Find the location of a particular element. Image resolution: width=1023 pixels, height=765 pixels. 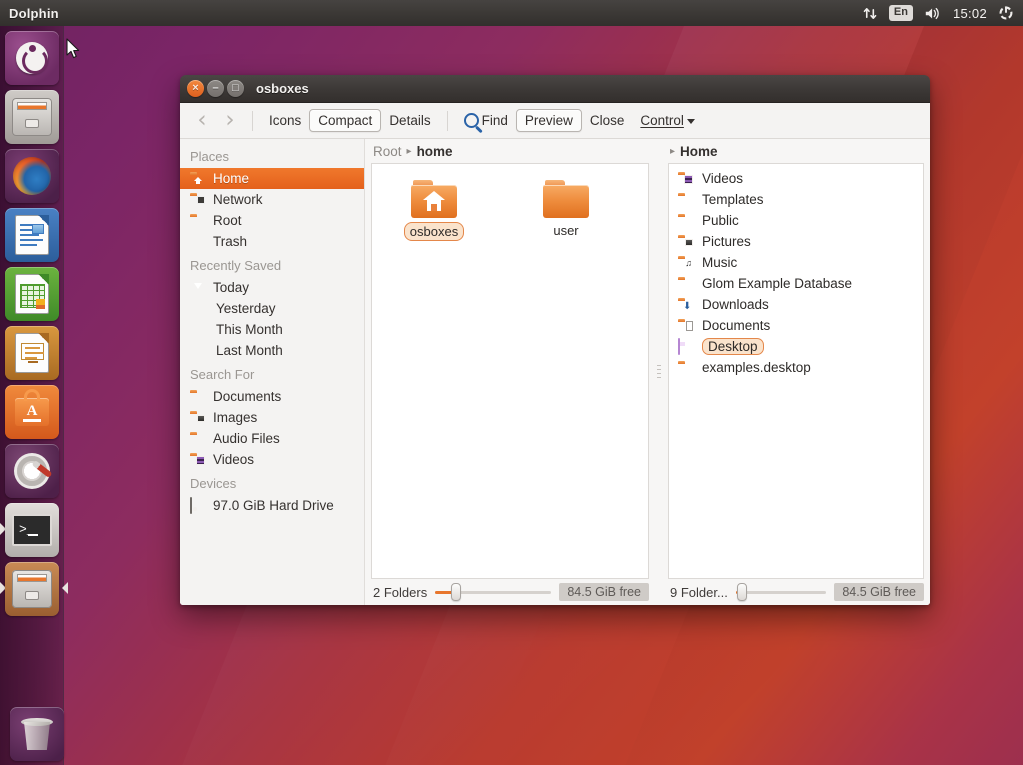

launcher-item-dolphin is located at coordinates (34, 589).